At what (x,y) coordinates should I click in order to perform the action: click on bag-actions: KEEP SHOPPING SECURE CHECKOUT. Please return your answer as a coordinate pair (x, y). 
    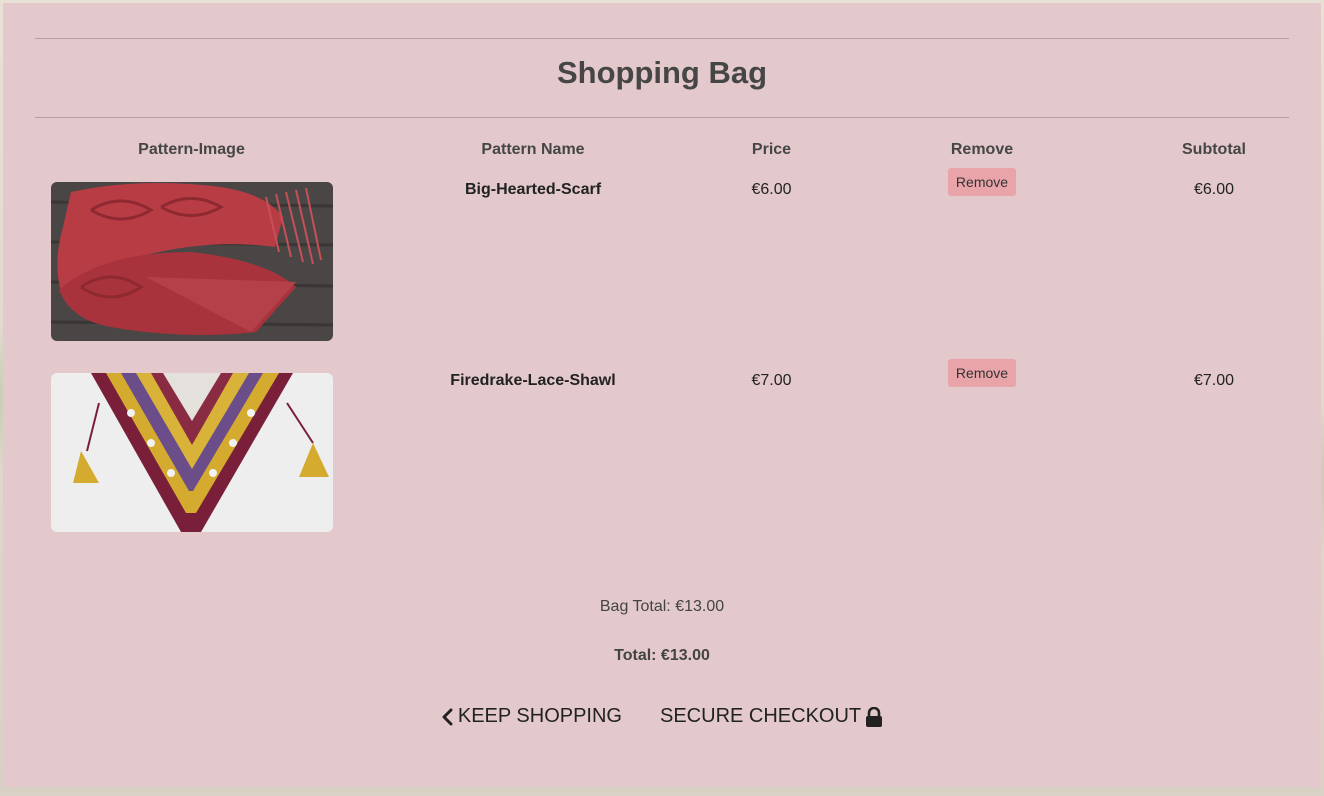
    Looking at the image, I should click on (662, 716).